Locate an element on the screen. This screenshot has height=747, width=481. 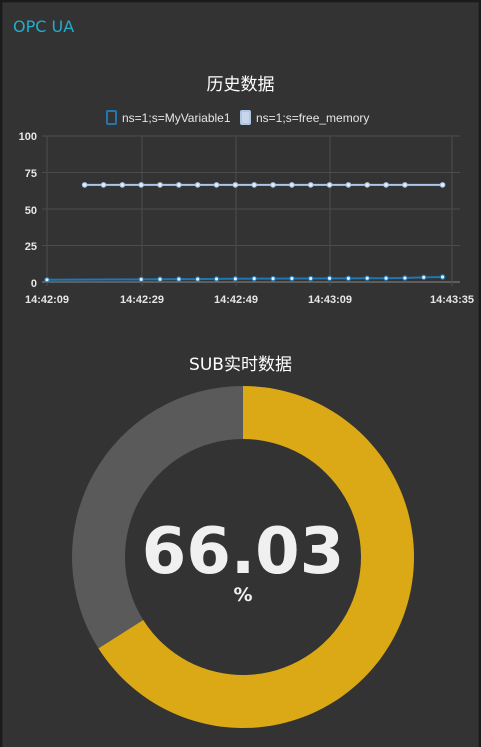
chart-legend: ns=1;s=MyVariable1 ns=1;s=free_memory is located at coordinates (237, 117).